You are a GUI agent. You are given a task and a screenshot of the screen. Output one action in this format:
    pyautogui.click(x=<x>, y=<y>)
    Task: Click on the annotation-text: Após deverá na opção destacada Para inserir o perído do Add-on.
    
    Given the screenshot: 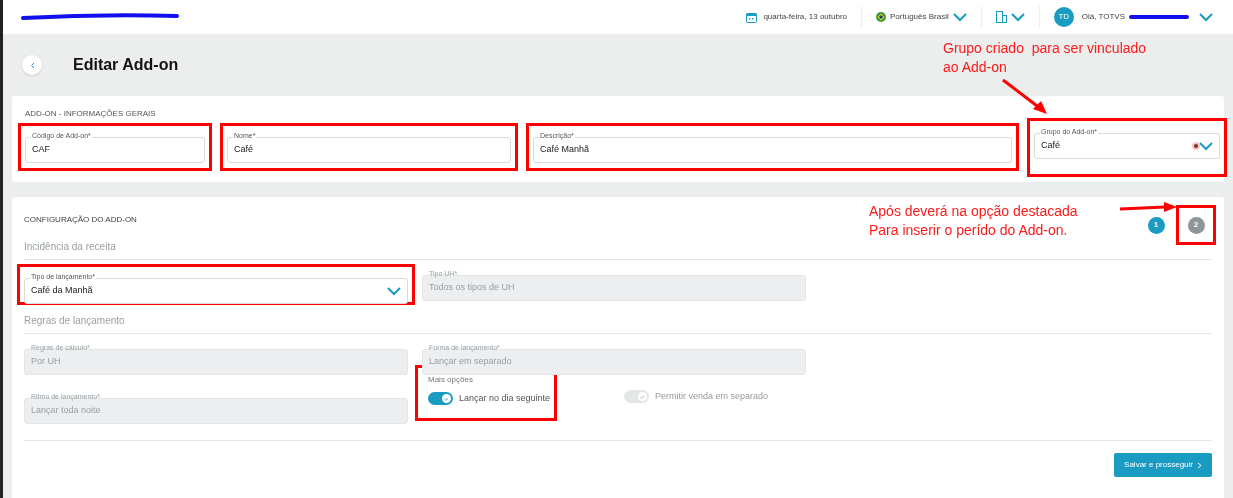 What is the action you would take?
    pyautogui.click(x=973, y=221)
    